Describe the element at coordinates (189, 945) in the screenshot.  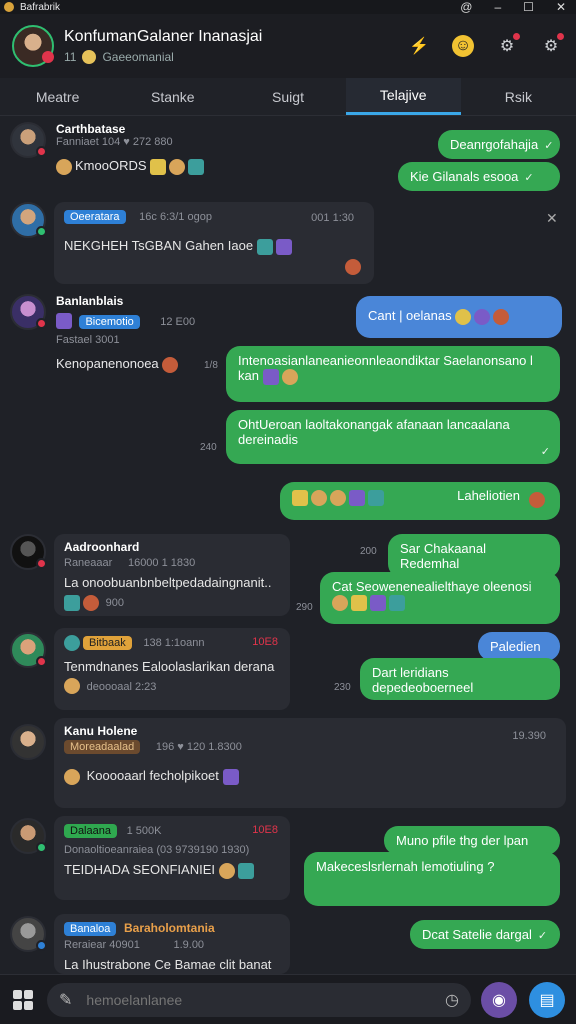
I see `message-meta: 1.9.00` at that location.